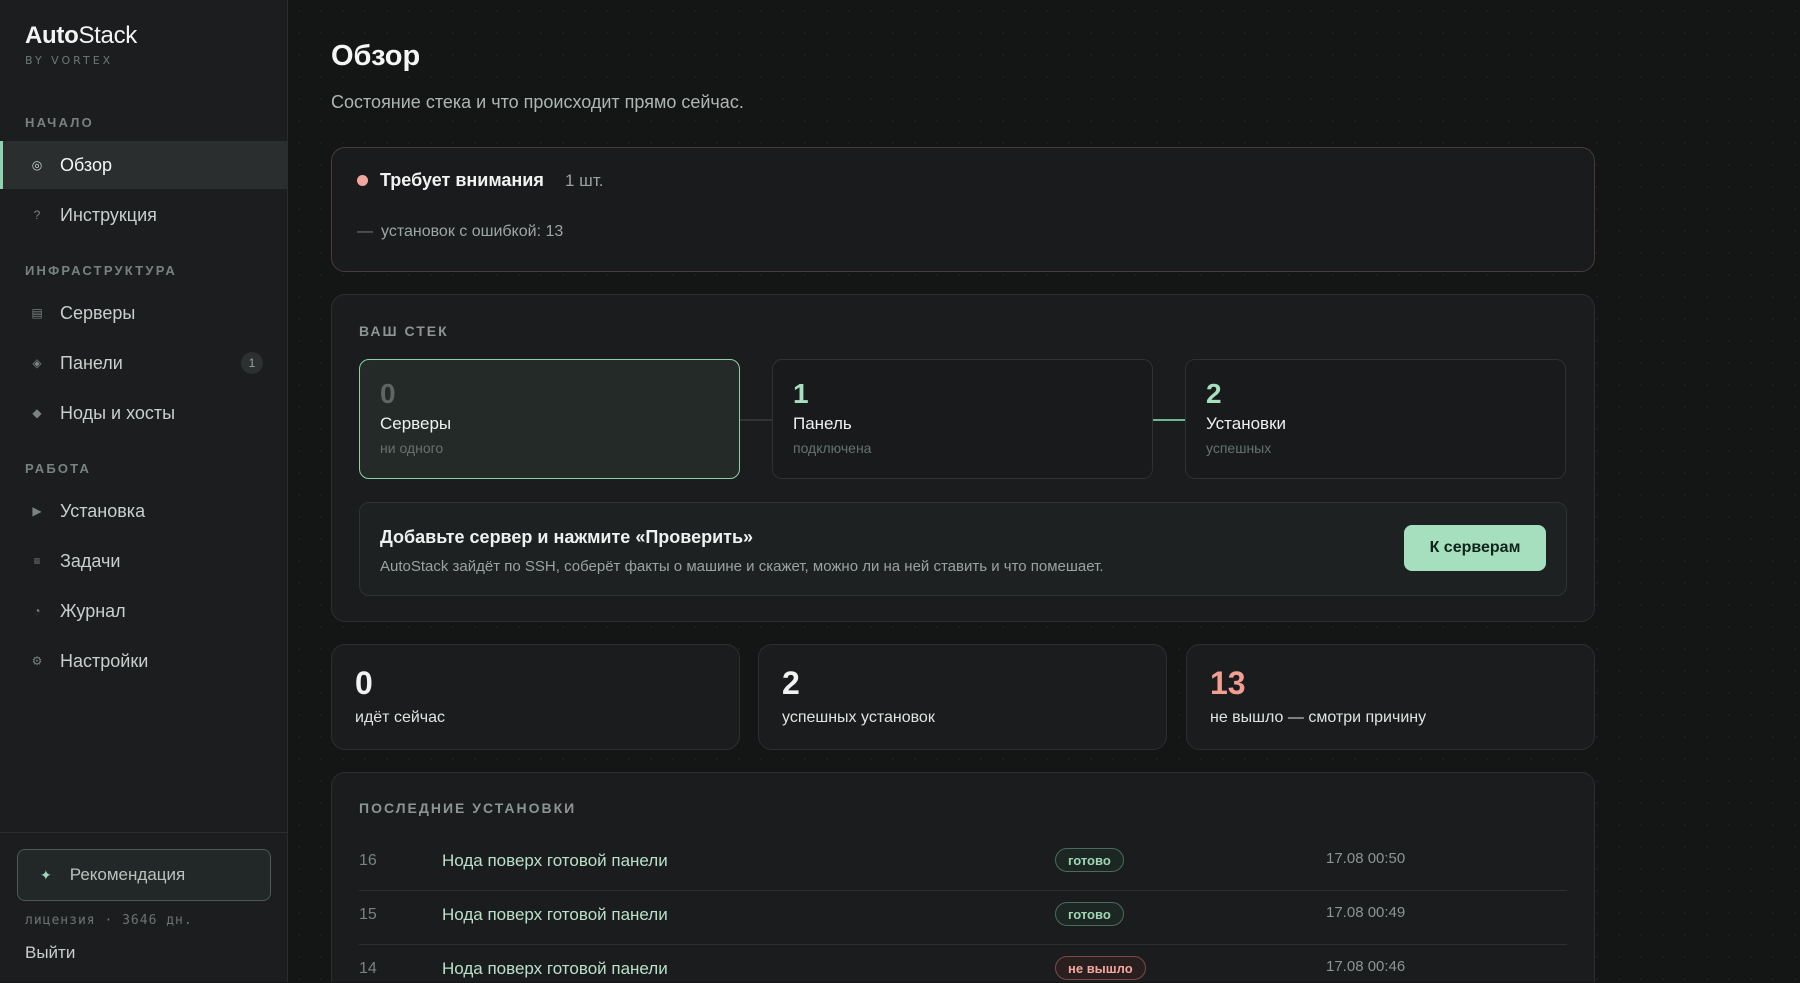  What do you see at coordinates (37, 165) in the screenshot?
I see `target-icon: ◎` at bounding box center [37, 165].